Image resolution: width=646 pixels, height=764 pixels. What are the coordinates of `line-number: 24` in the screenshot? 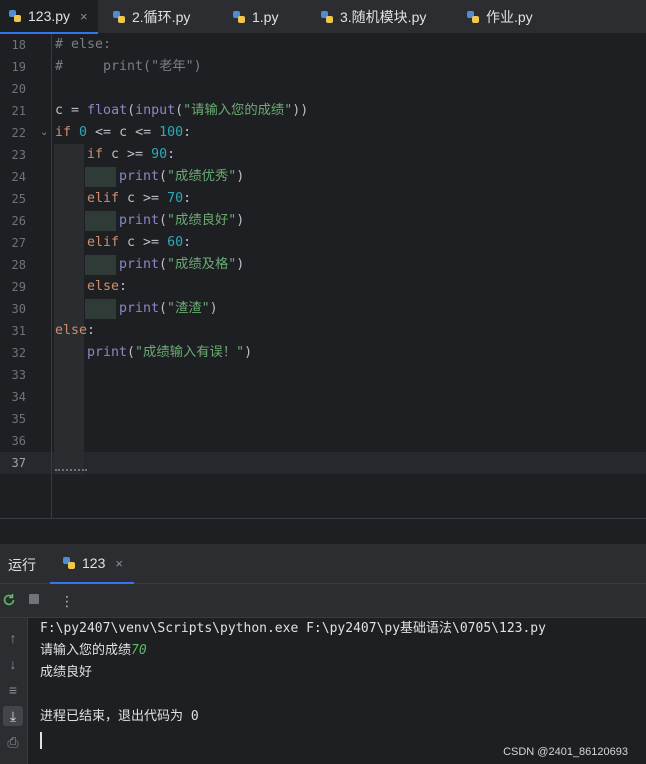 It's located at (18, 177).